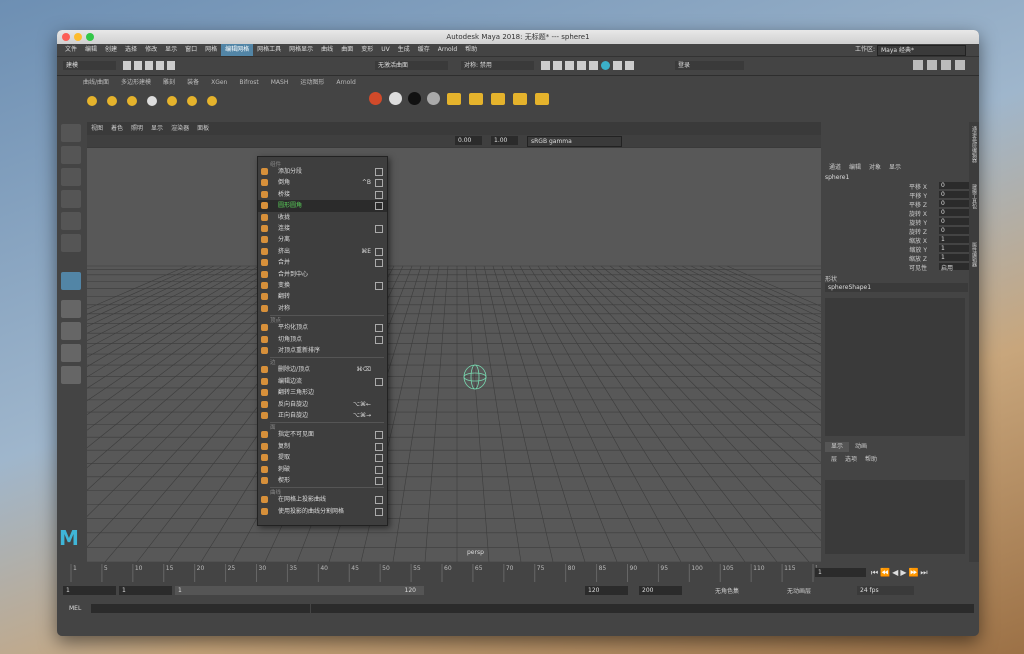 This screenshot has height=654, width=1024. I want to click on panel-menu-5: 面板, so click(203, 129).